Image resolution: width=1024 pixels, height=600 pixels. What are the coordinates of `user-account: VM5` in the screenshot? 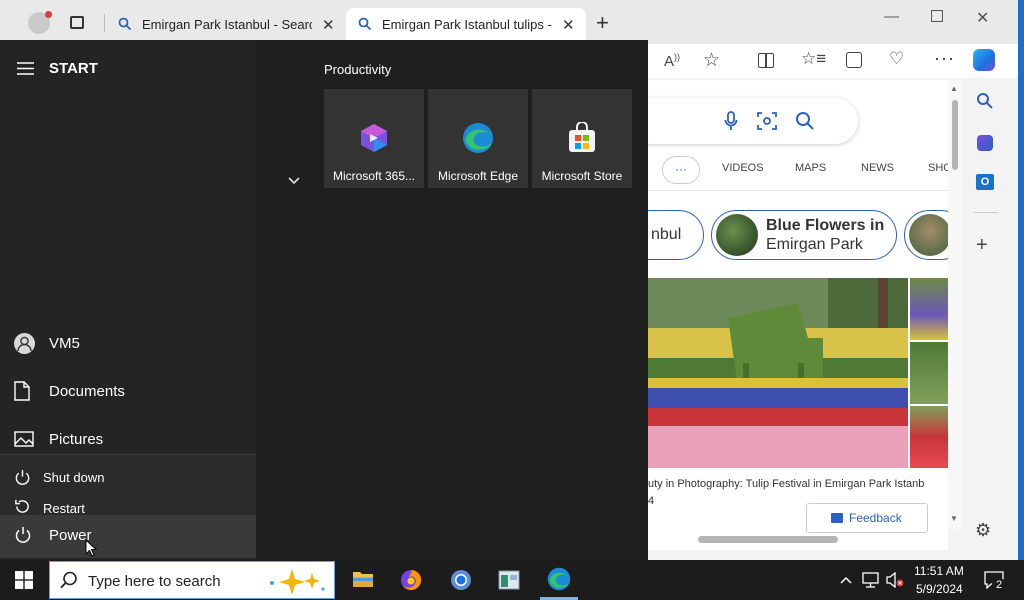 It's located at (128, 344).